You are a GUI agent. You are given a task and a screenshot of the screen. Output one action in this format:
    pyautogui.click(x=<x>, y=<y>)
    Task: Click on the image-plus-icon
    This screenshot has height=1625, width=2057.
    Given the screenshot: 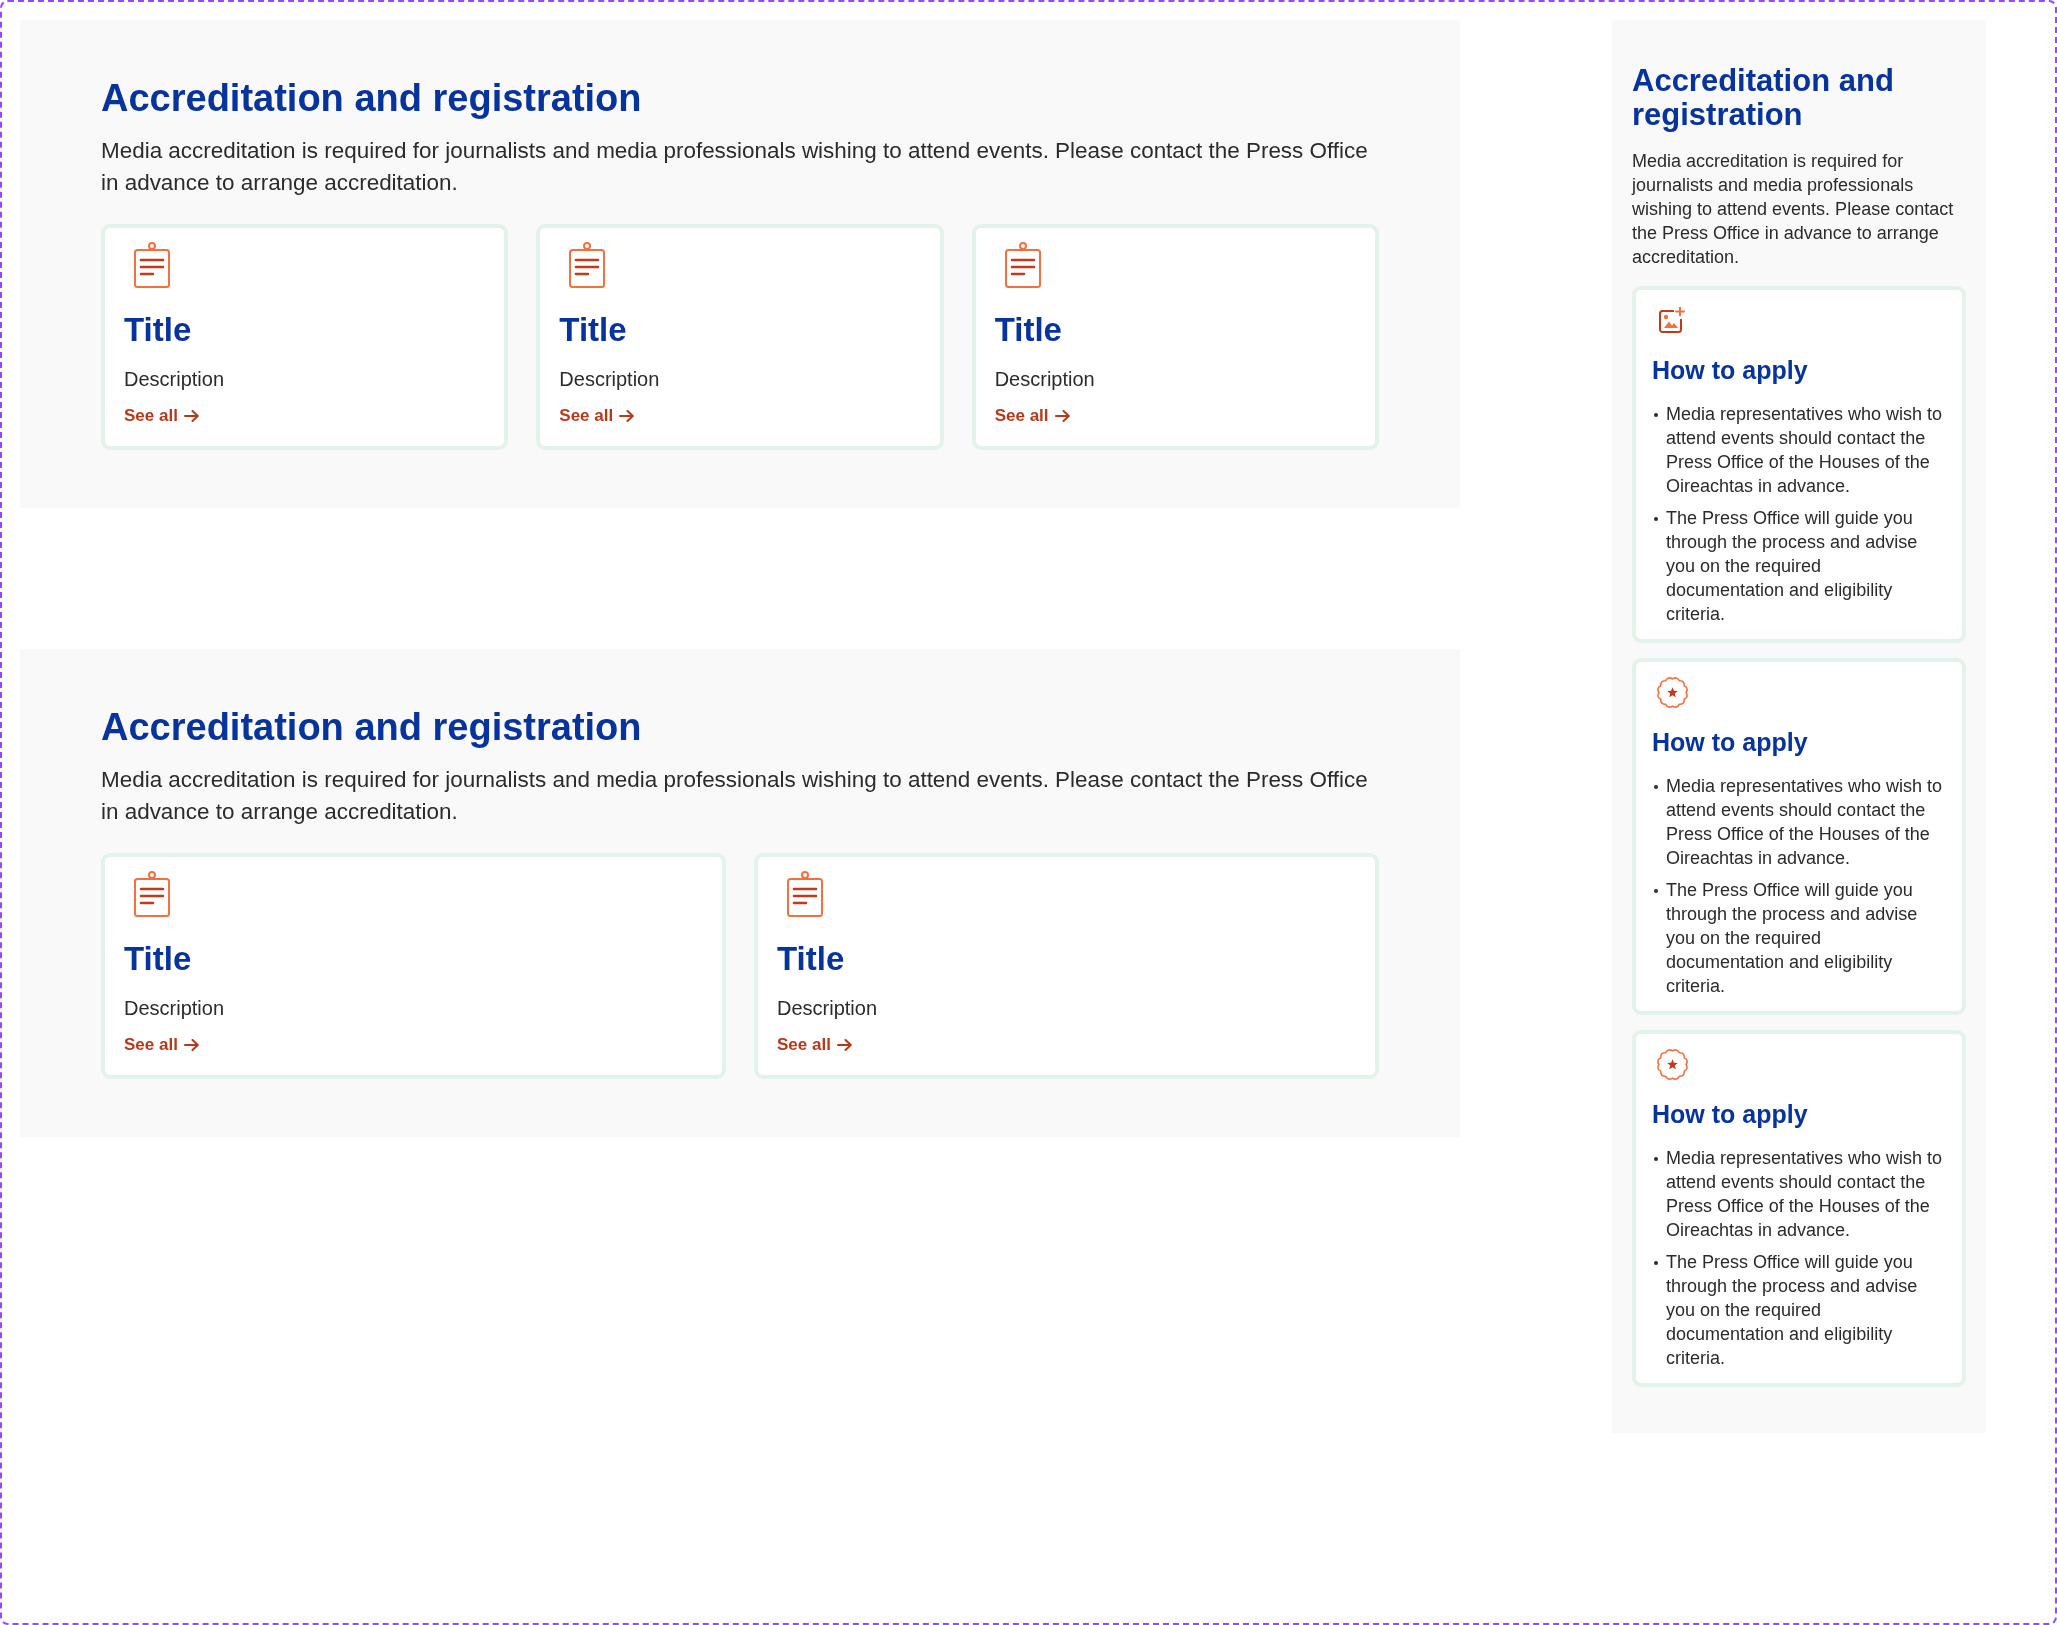 What is the action you would take?
    pyautogui.click(x=1672, y=320)
    